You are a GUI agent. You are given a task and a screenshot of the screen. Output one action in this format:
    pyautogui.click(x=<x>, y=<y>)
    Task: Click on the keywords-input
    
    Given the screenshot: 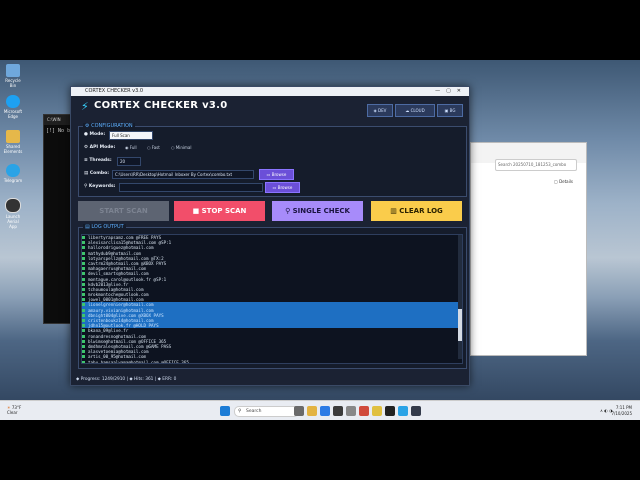 What is the action you would take?
    pyautogui.click(x=191, y=187)
    